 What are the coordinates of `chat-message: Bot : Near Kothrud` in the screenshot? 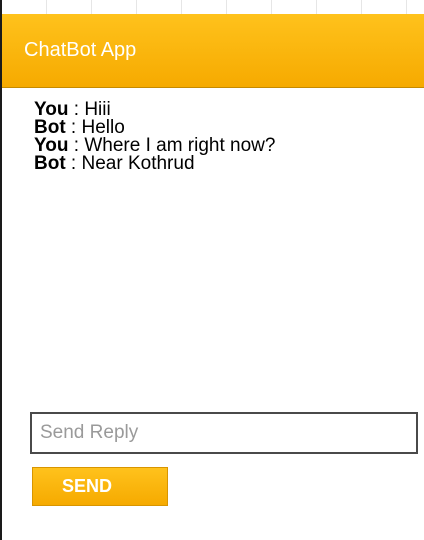 It's located at (224, 163).